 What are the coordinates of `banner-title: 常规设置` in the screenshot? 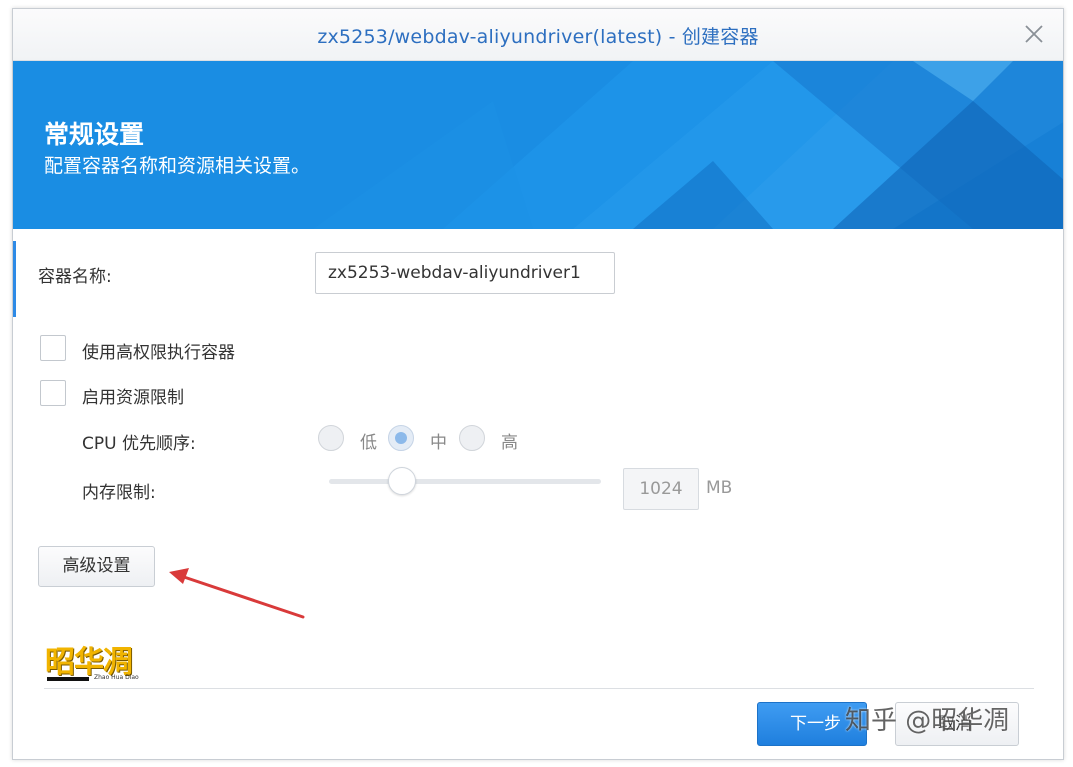 It's located at (94, 134).